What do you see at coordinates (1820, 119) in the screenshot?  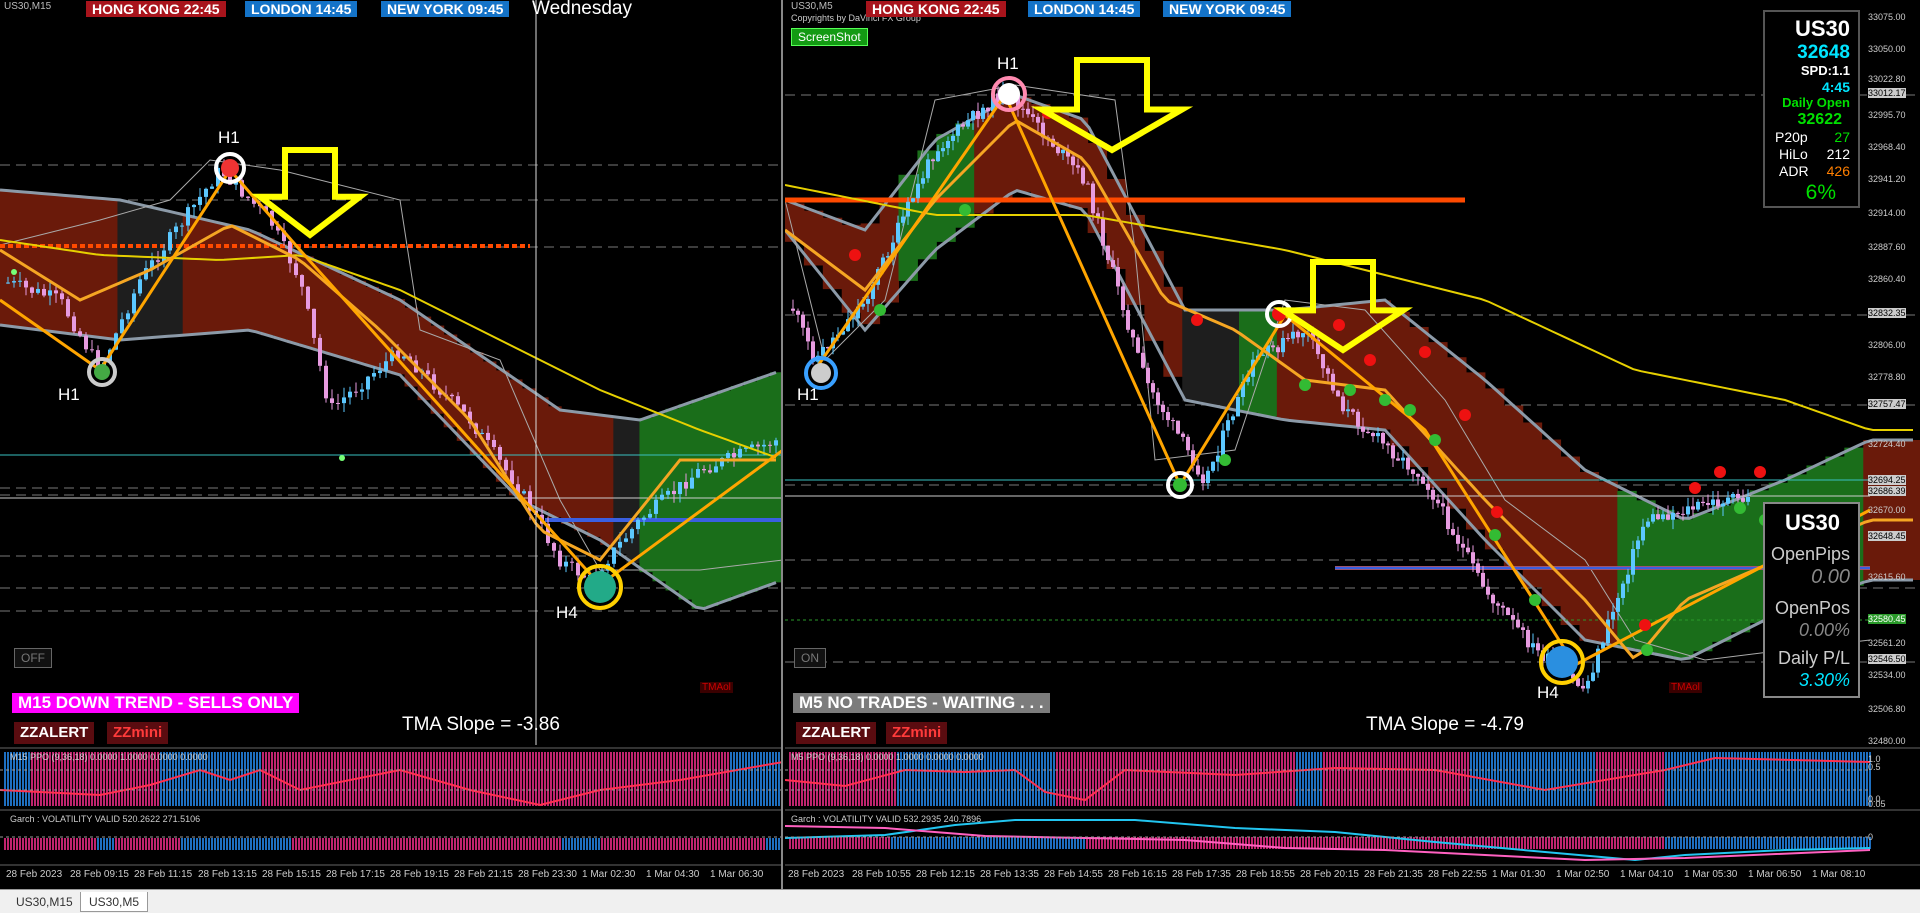 I see `info-daily-open: 32622` at bounding box center [1820, 119].